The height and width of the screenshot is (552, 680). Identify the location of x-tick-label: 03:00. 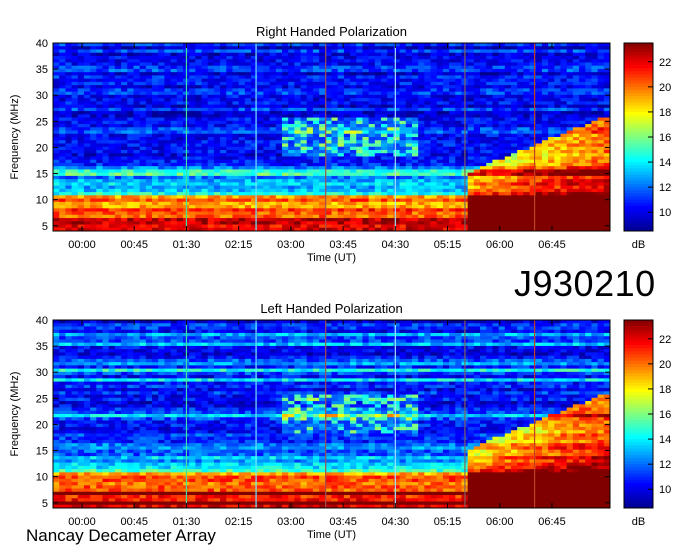
(291, 245).